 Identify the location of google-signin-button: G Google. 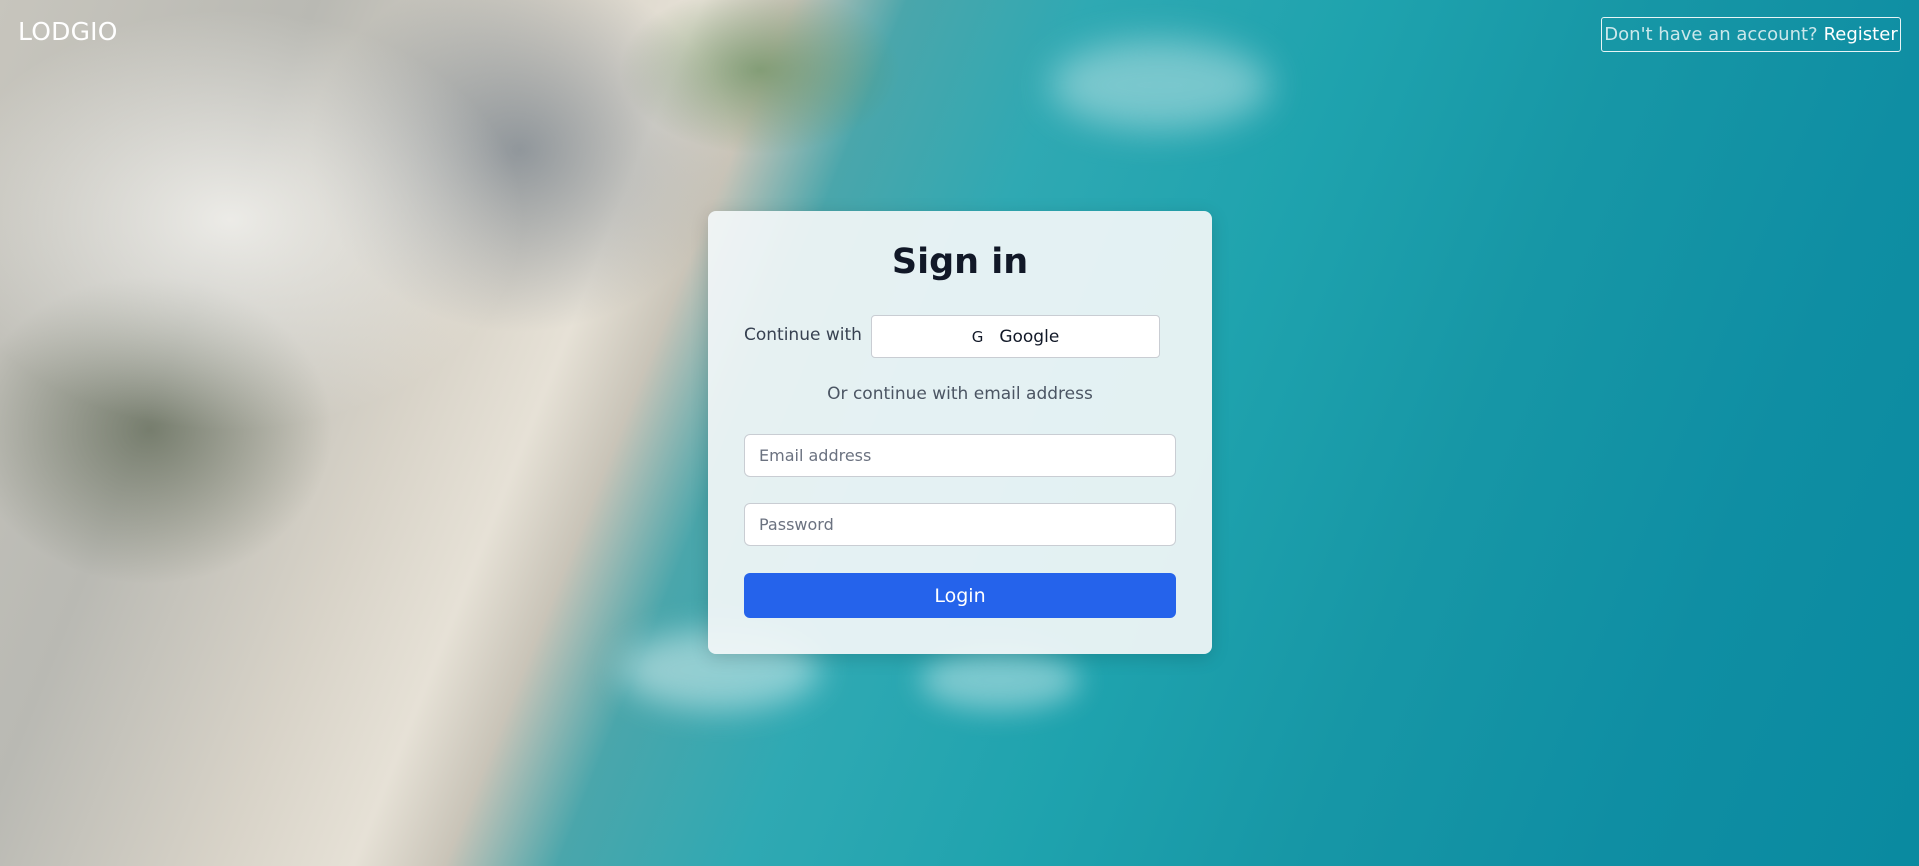
(1015, 336).